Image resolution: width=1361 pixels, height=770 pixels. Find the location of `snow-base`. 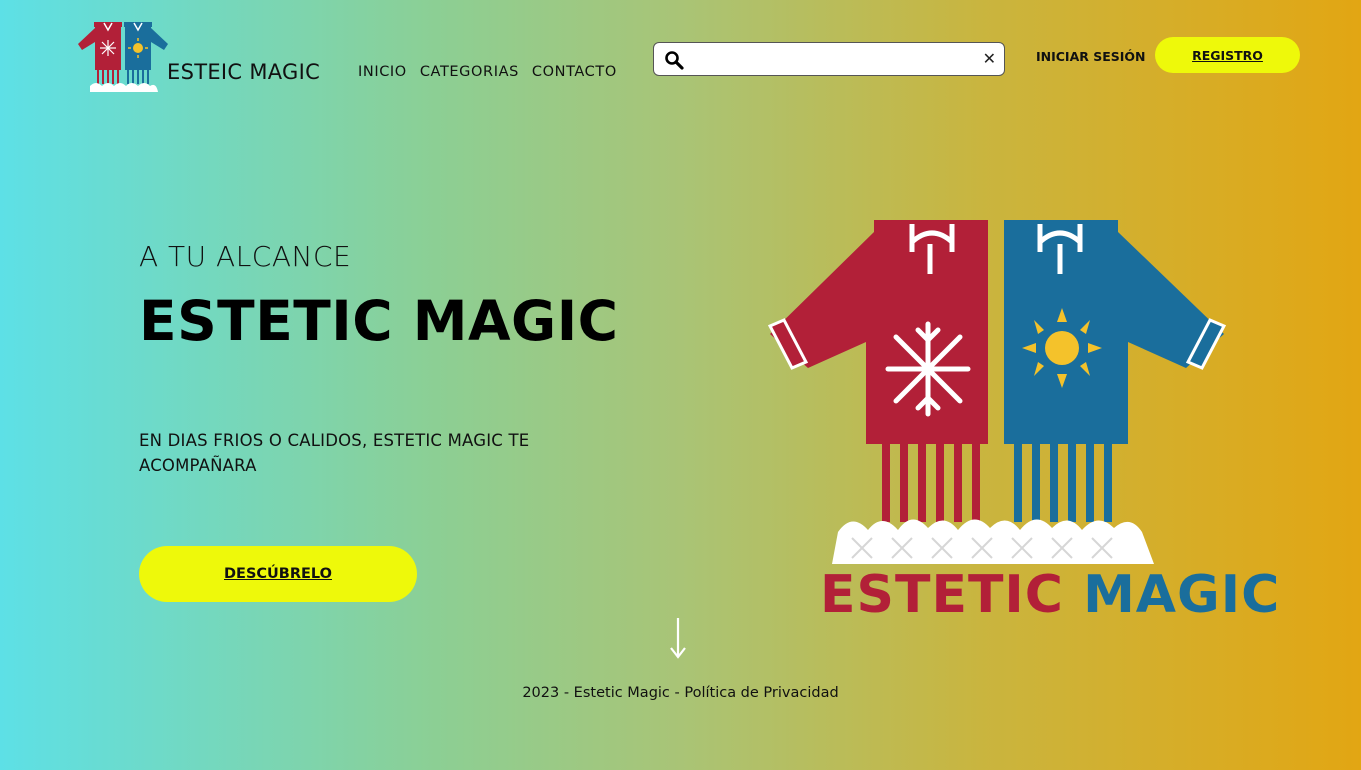

snow-base is located at coordinates (993, 541).